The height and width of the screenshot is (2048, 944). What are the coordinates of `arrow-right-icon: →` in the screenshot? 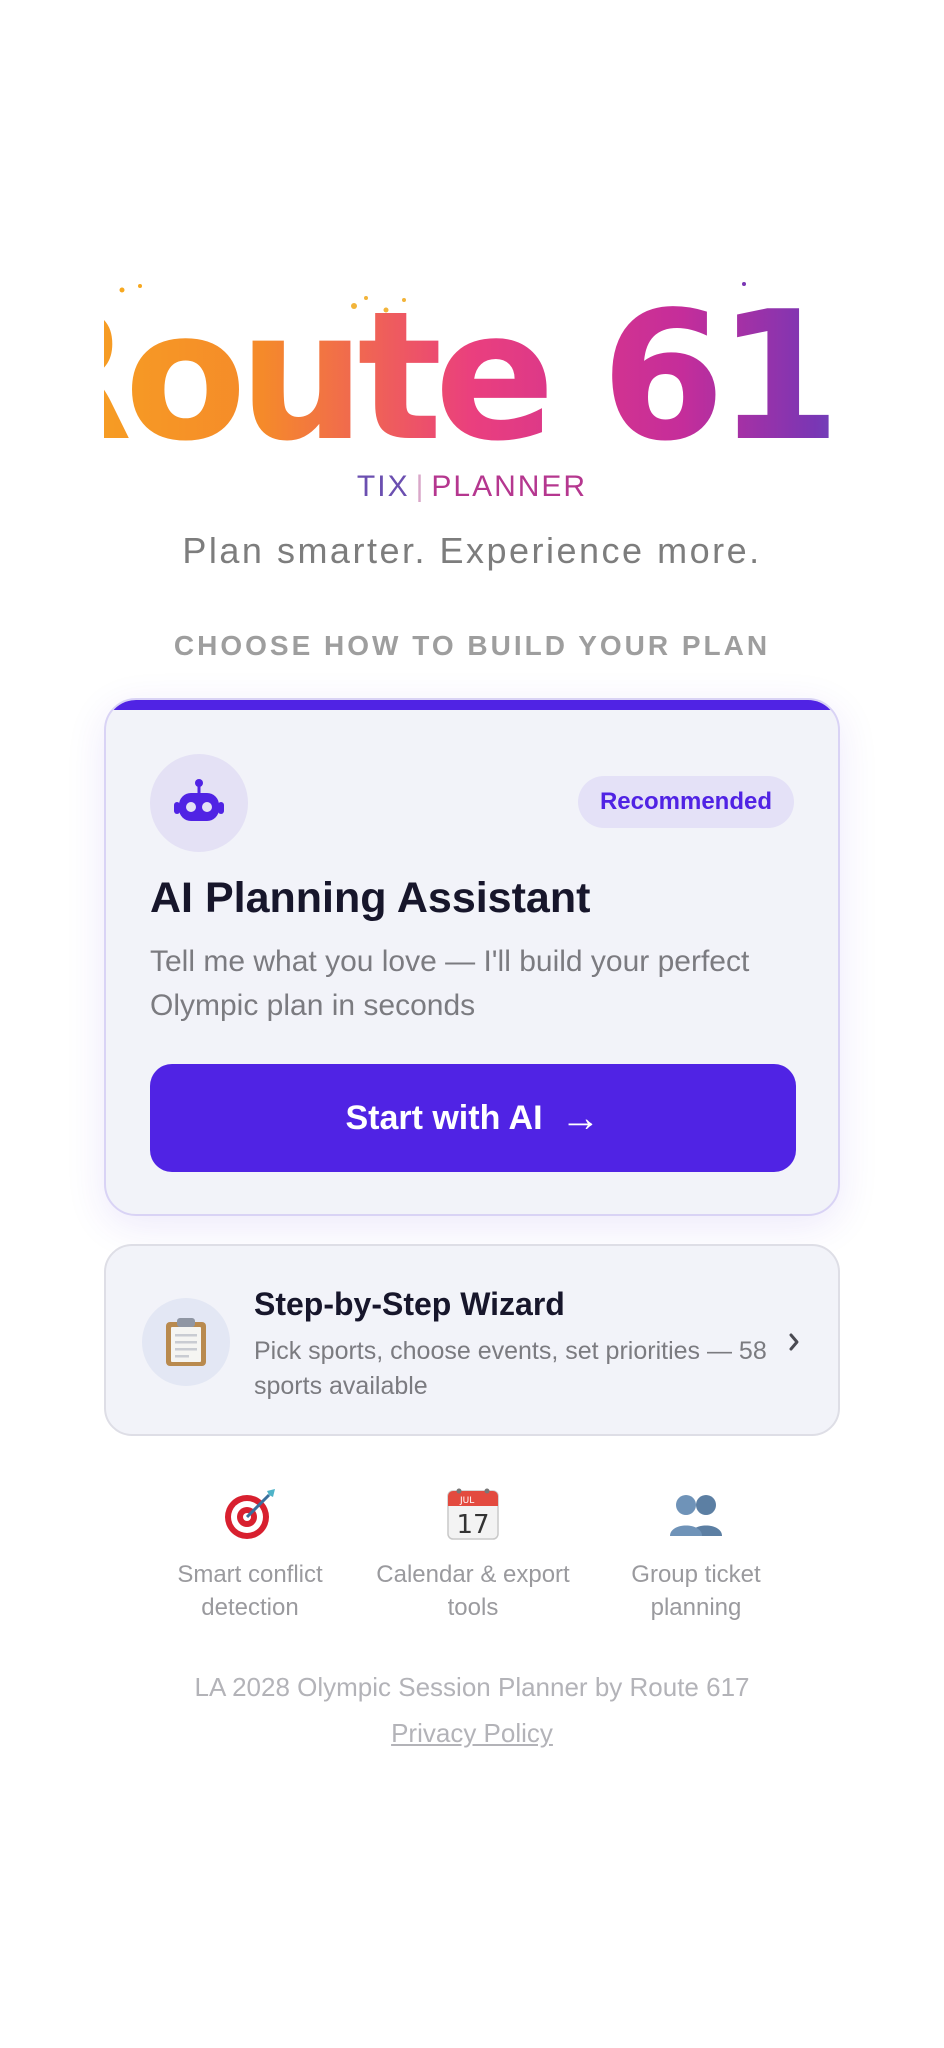 It's located at (580, 1117).